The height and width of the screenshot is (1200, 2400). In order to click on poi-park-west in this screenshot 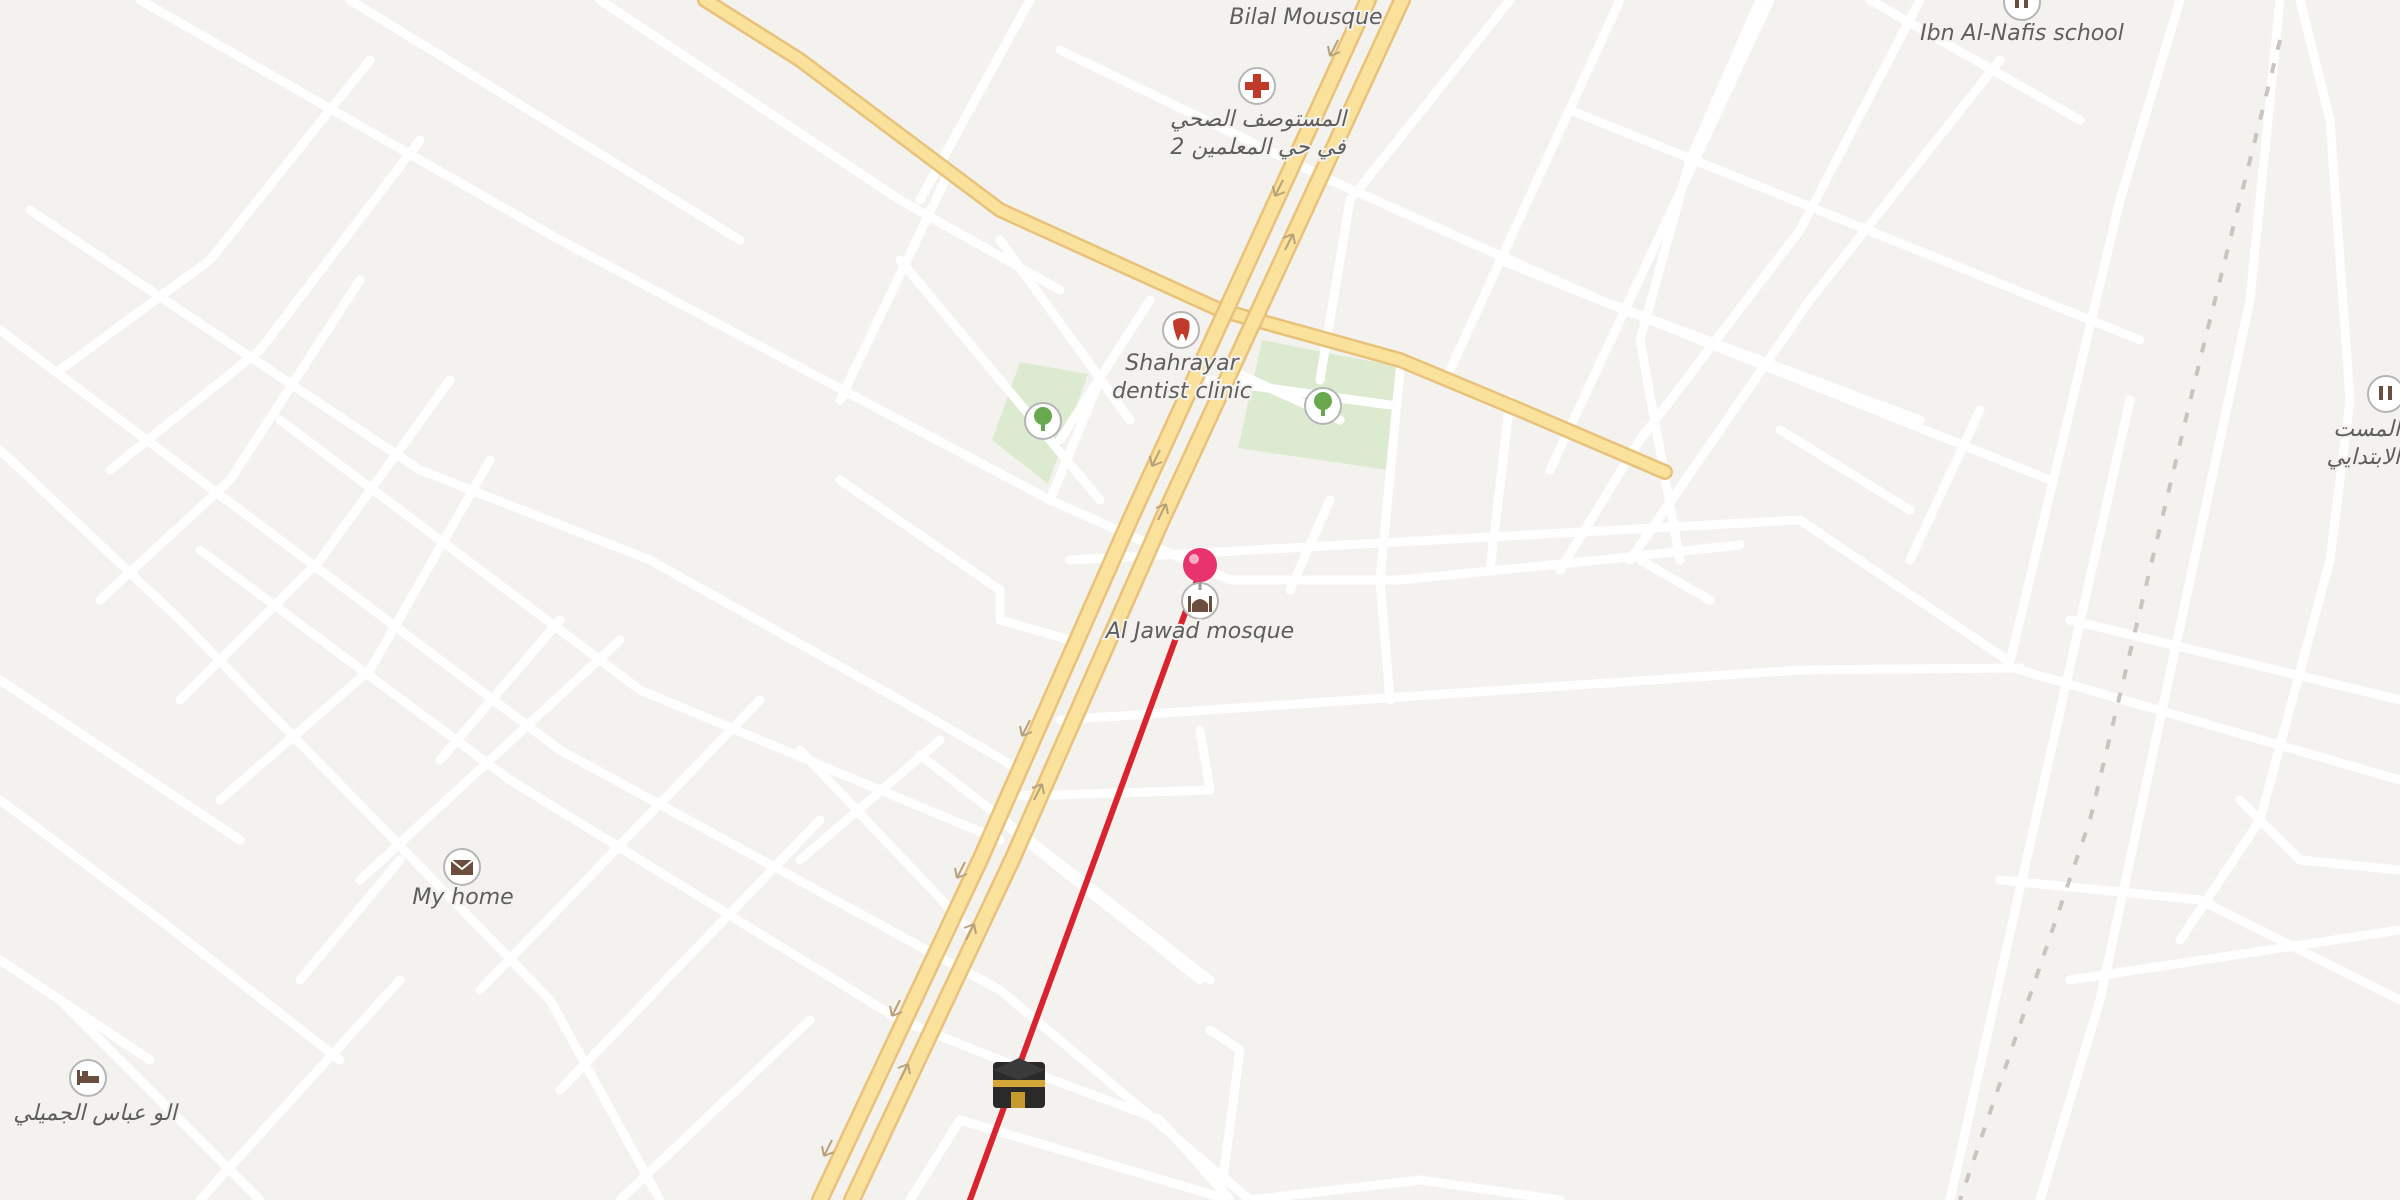, I will do `click(1043, 421)`.